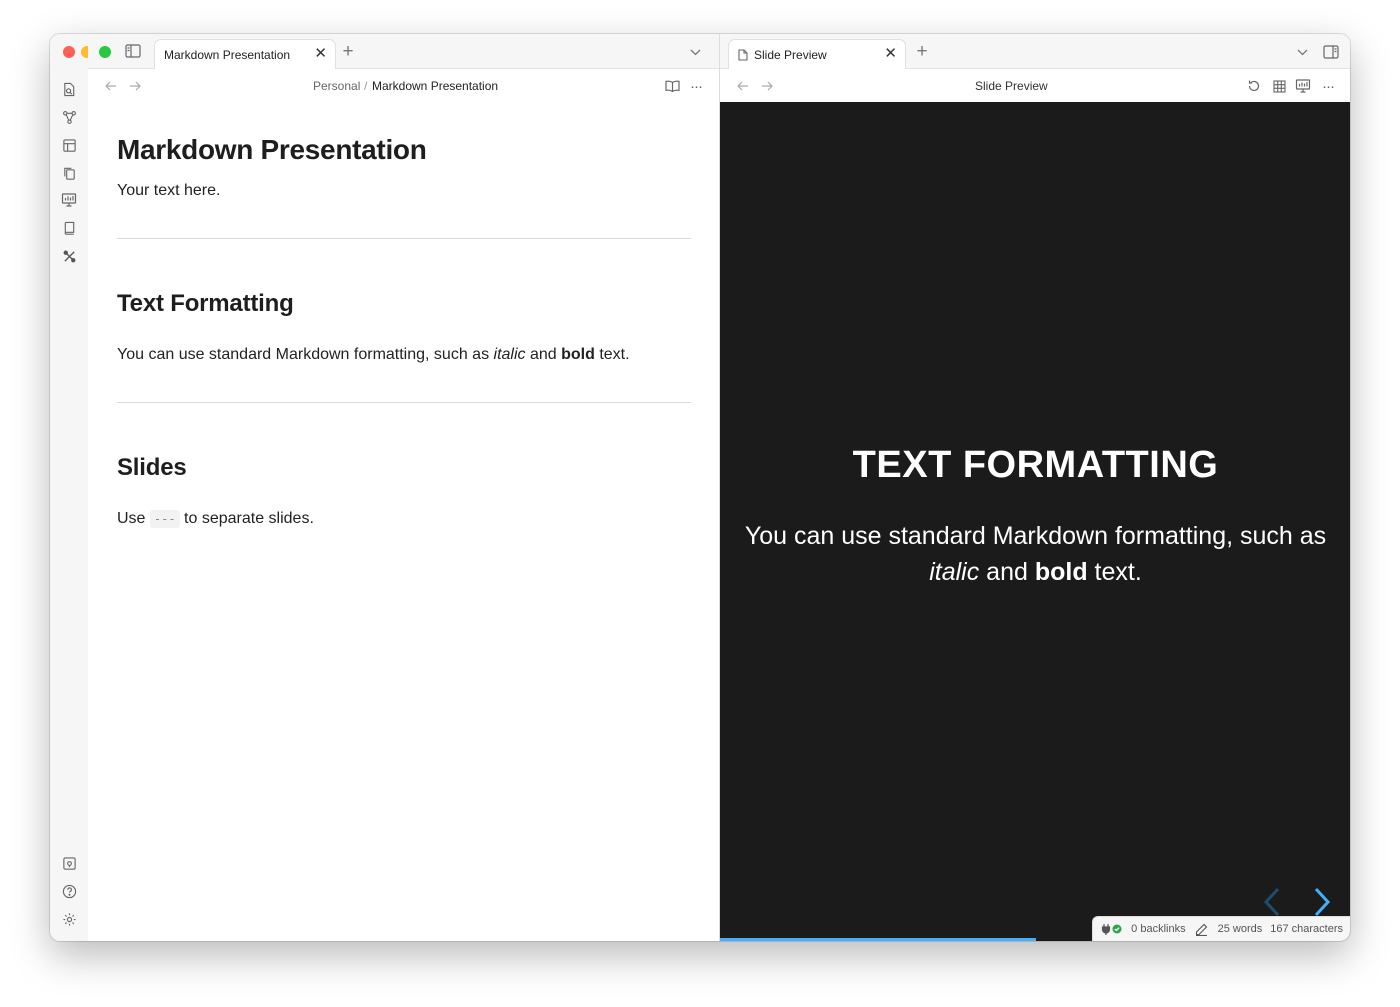 This screenshot has width=1400, height=1007. Describe the element at coordinates (69, 228) in the screenshot. I see `book-icon` at that location.